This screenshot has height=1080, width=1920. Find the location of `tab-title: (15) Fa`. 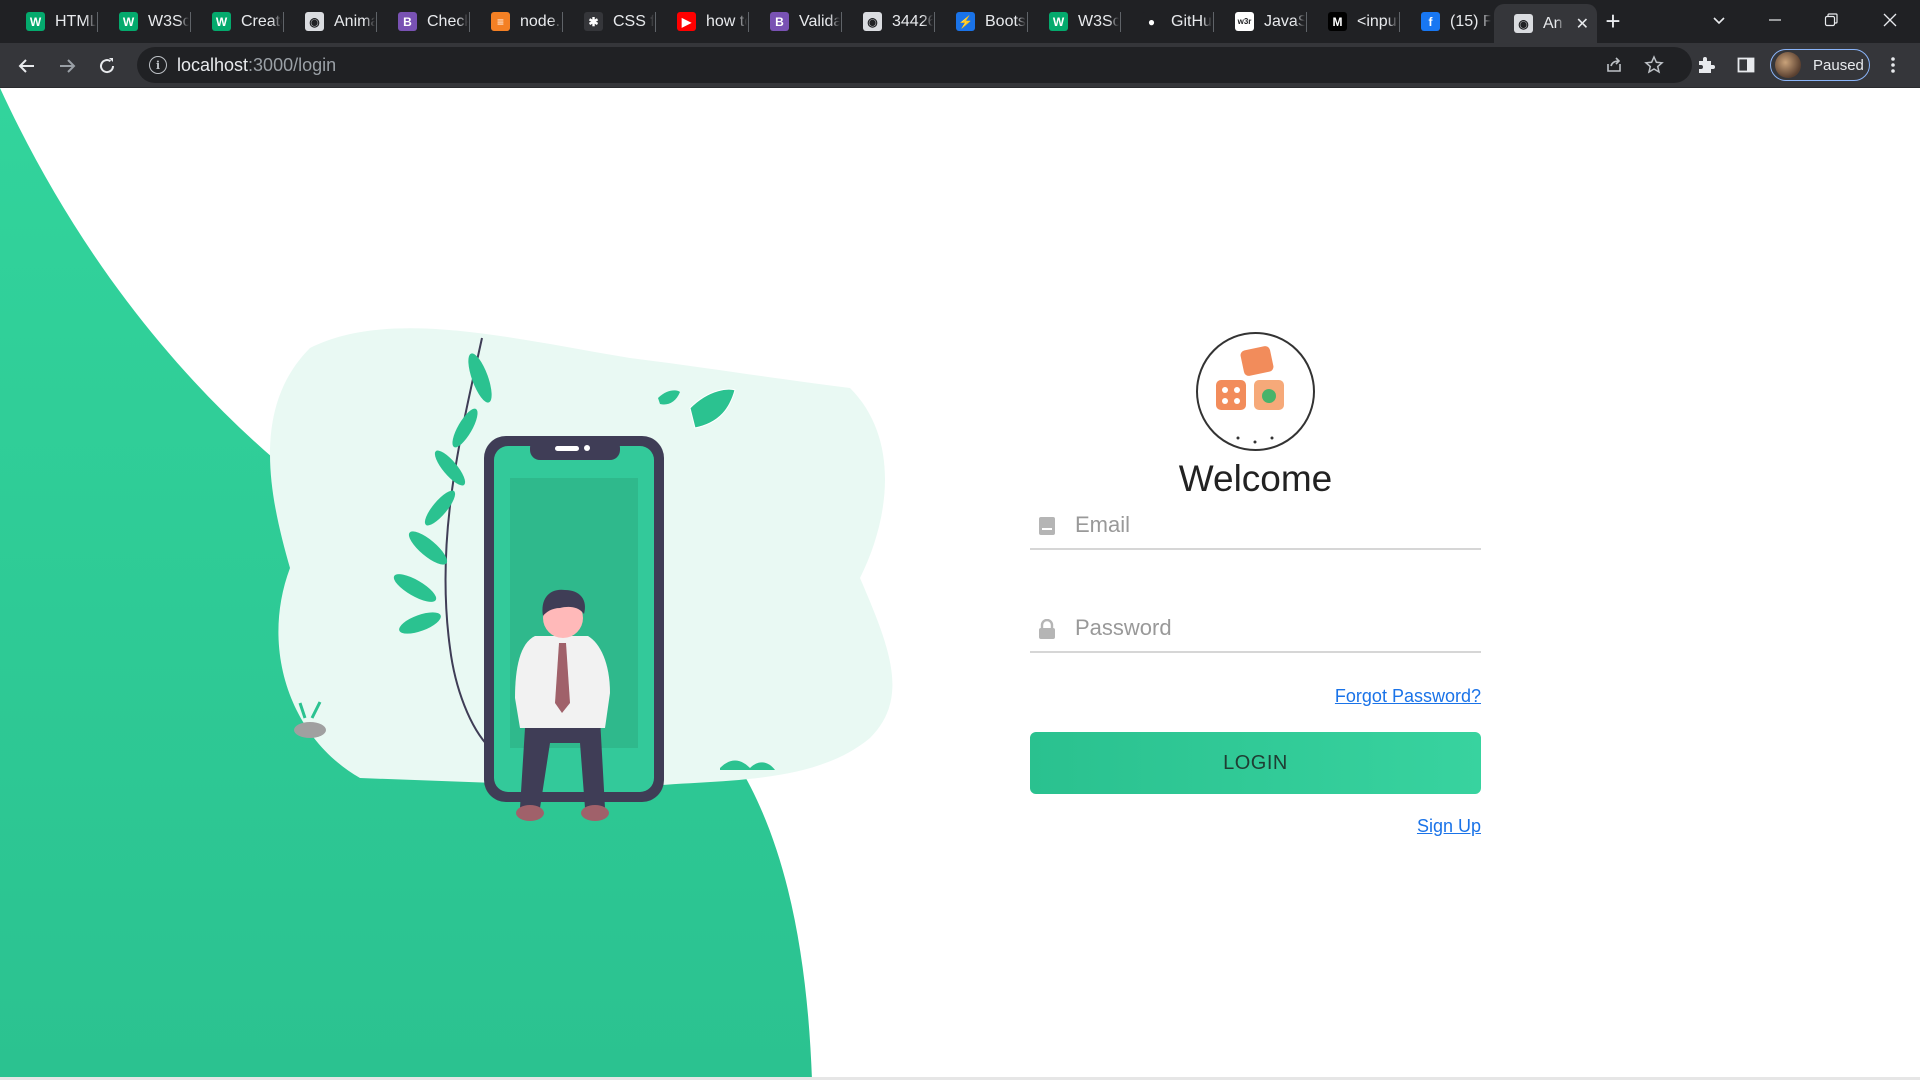

tab-title: (15) Fa is located at coordinates (1470, 21).